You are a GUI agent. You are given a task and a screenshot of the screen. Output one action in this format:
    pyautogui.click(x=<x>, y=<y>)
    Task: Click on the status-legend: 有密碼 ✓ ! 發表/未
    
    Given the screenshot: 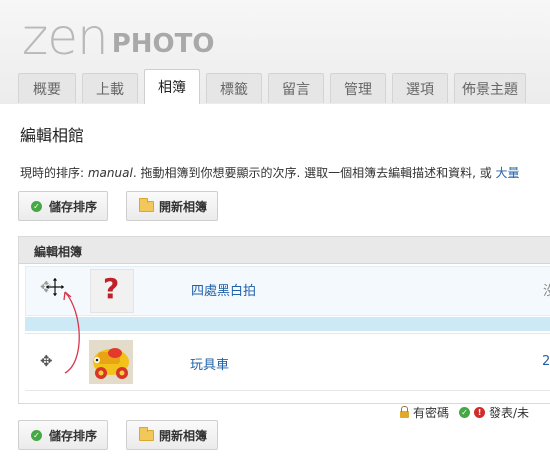 What is the action you would take?
    pyautogui.click(x=464, y=412)
    